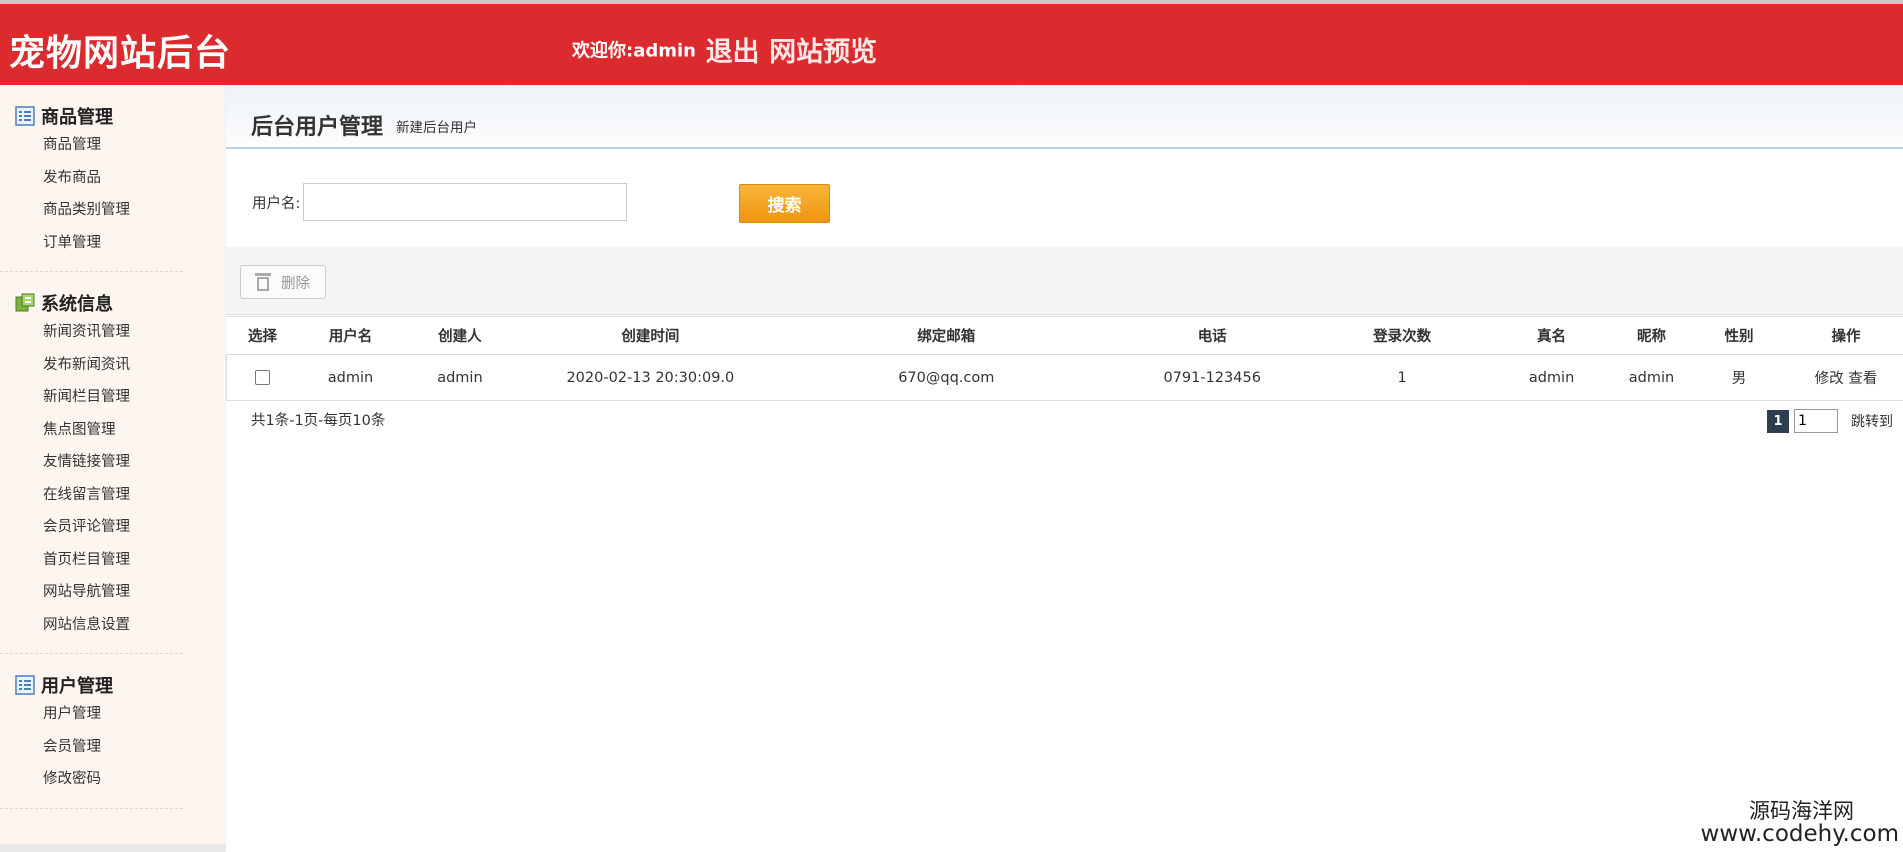 The image size is (1903, 852). Describe the element at coordinates (91, 332) in the screenshot. I see `sidebar-item-news-manage: 新闻资讯管理` at that location.